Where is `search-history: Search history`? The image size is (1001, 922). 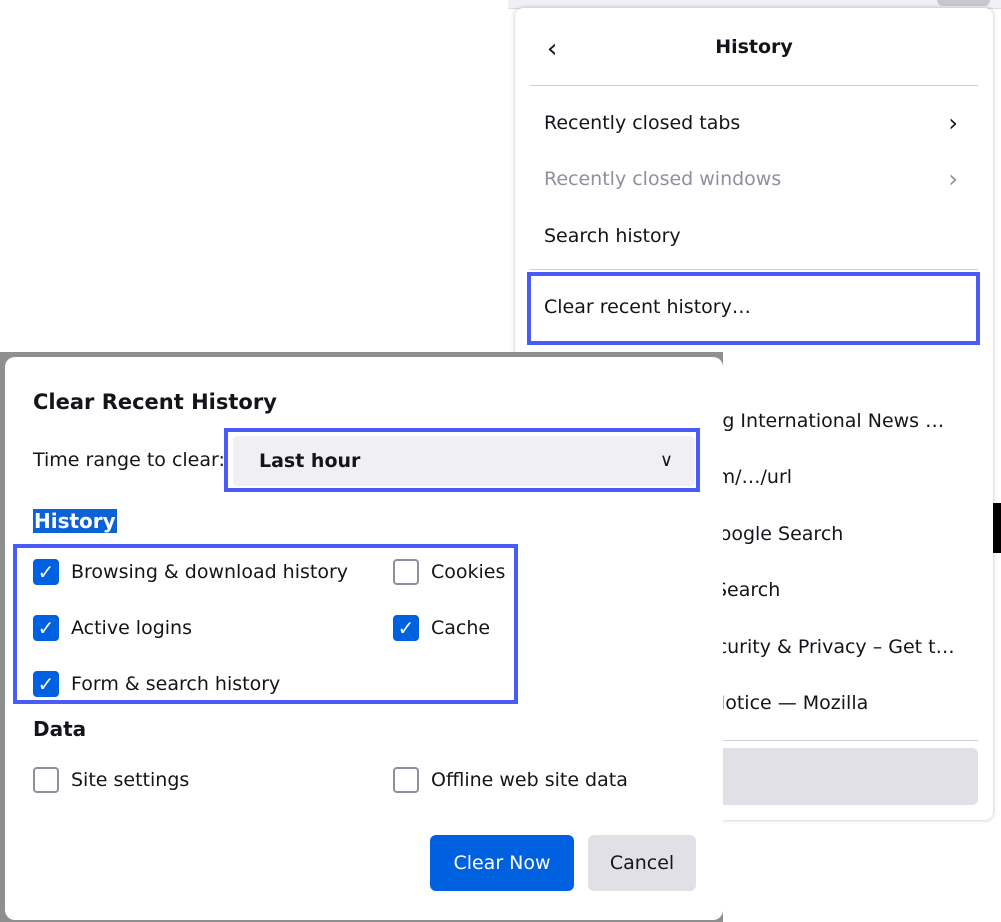
search-history: Search history is located at coordinates (754, 236).